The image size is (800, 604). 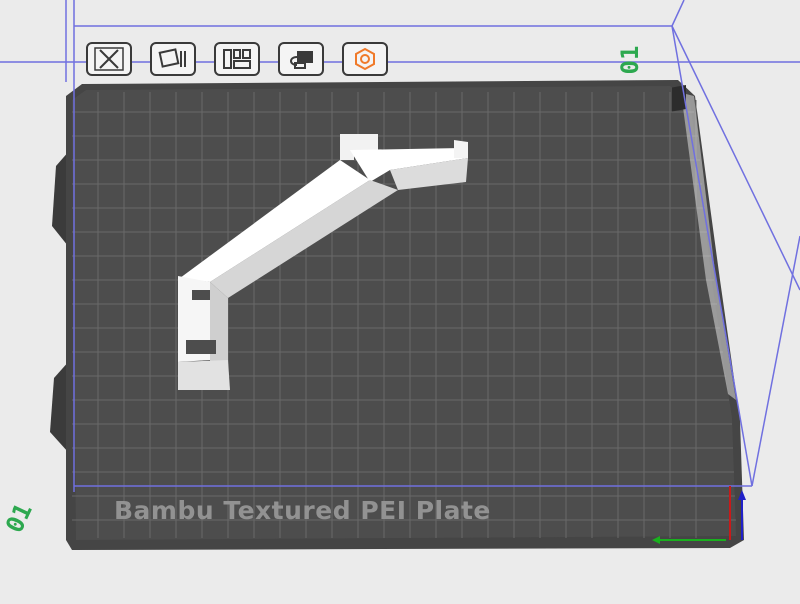 I want to click on delete-plate-button, so click(x=109, y=59).